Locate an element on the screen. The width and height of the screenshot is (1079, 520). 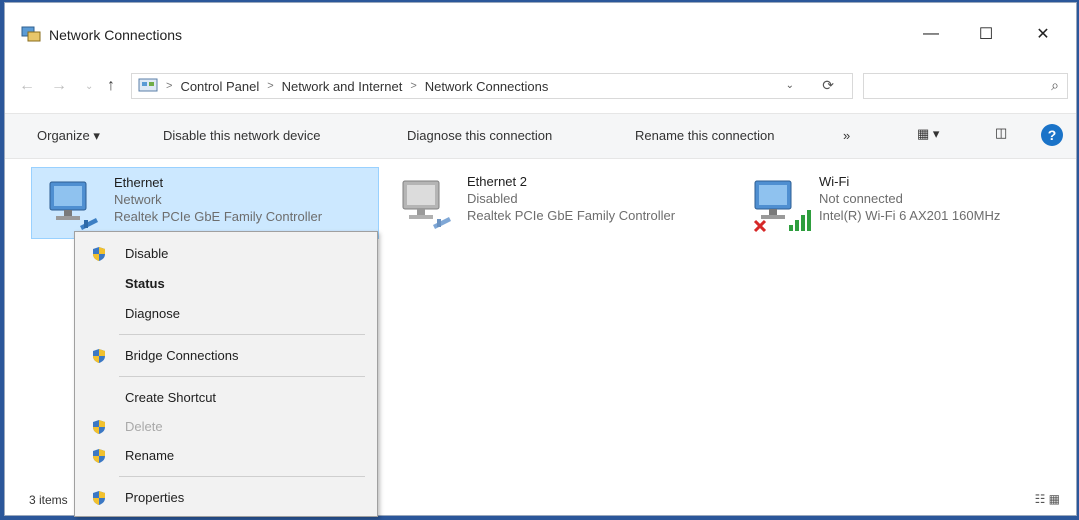
connection-status: Not connected is located at coordinates (861, 198).